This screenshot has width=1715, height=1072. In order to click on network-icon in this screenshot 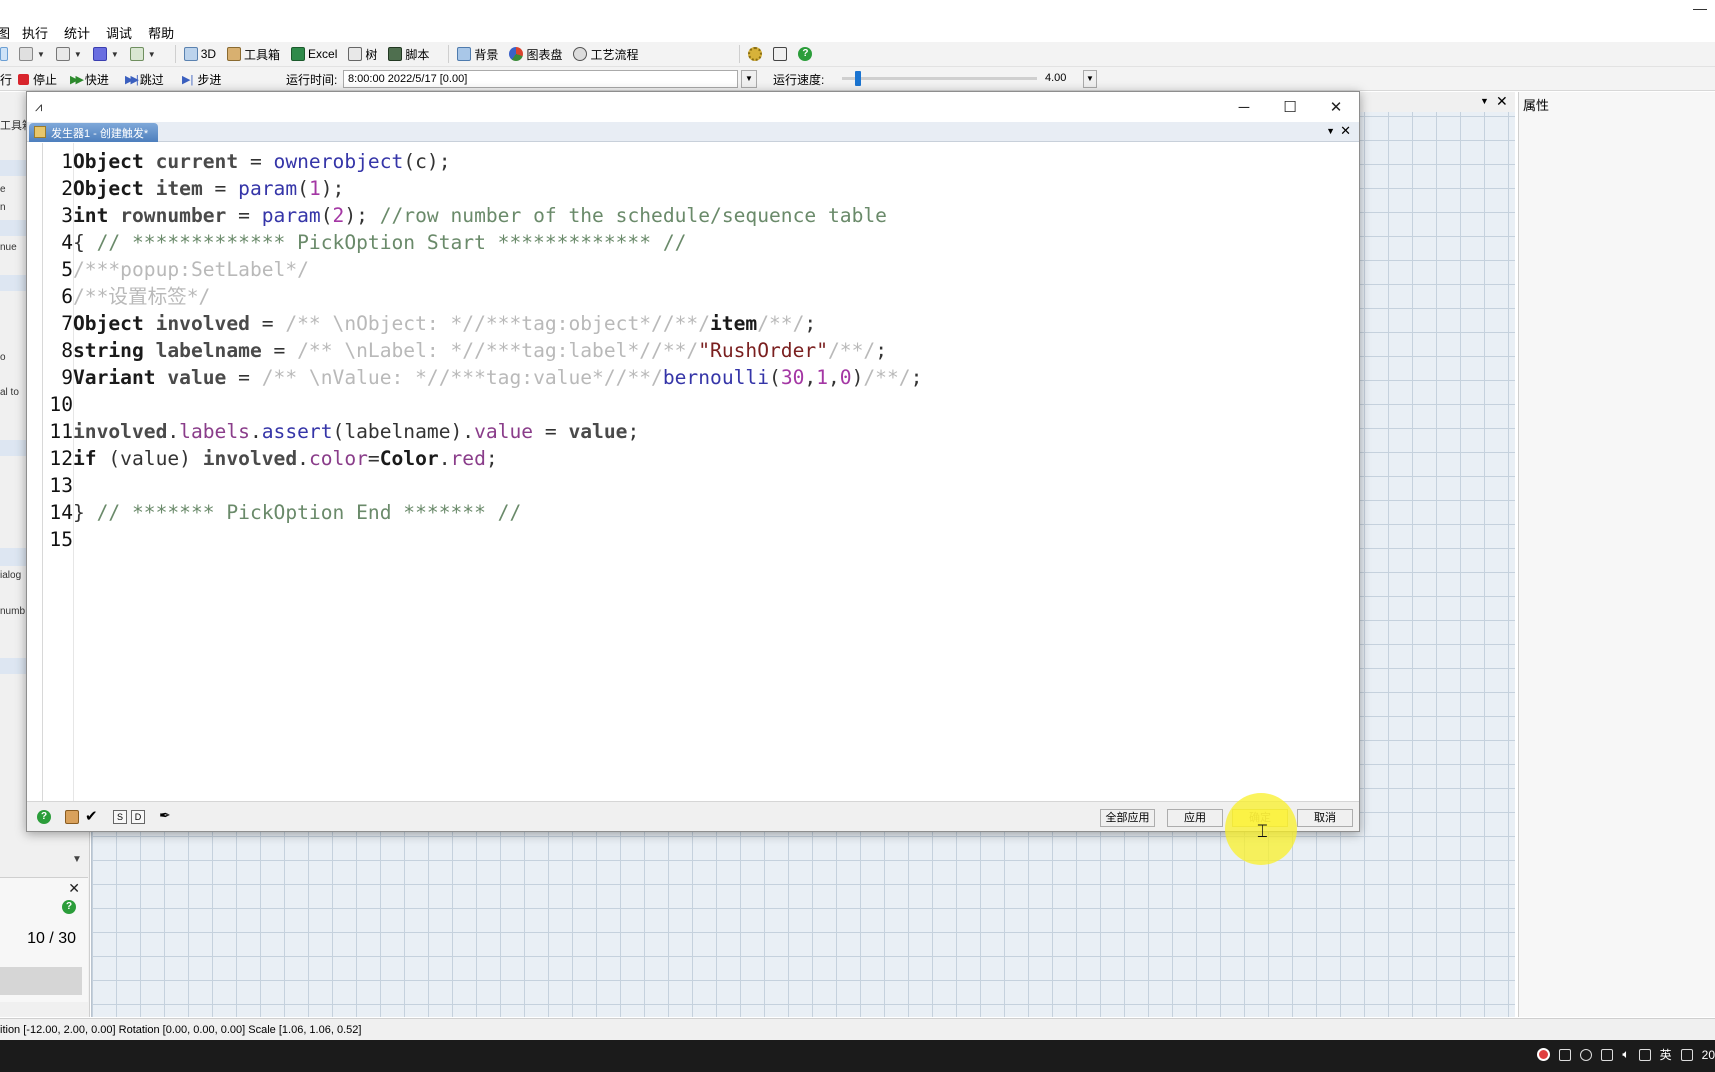, I will do `click(1644, 1054)`.